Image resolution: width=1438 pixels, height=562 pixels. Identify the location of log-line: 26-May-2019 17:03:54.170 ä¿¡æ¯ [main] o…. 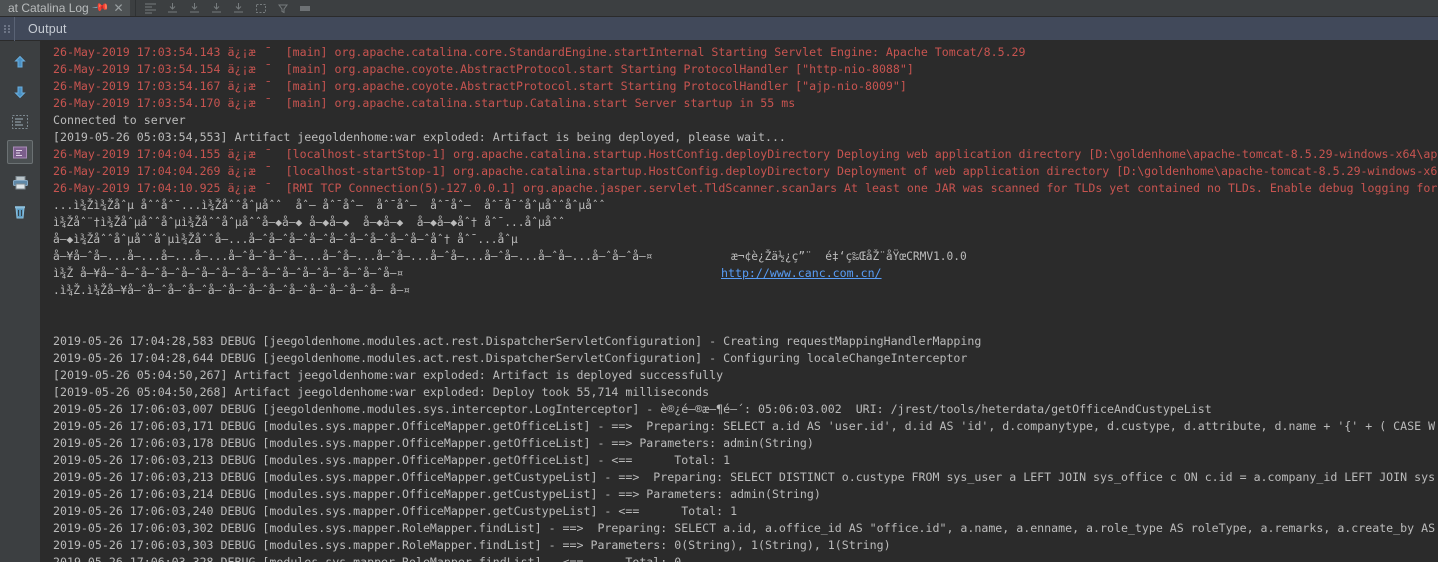
(424, 103).